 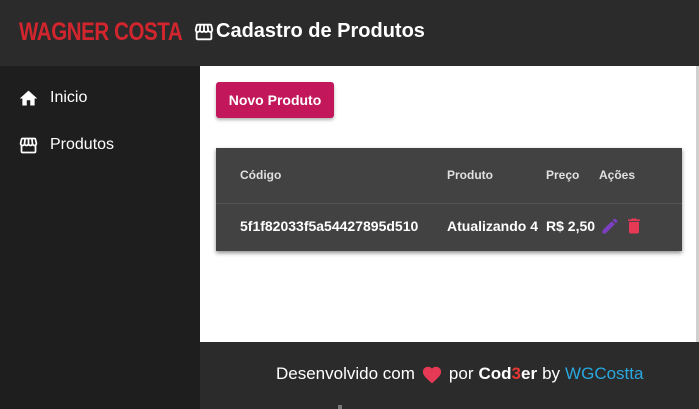 What do you see at coordinates (432, 374) in the screenshot?
I see `heart-icon` at bounding box center [432, 374].